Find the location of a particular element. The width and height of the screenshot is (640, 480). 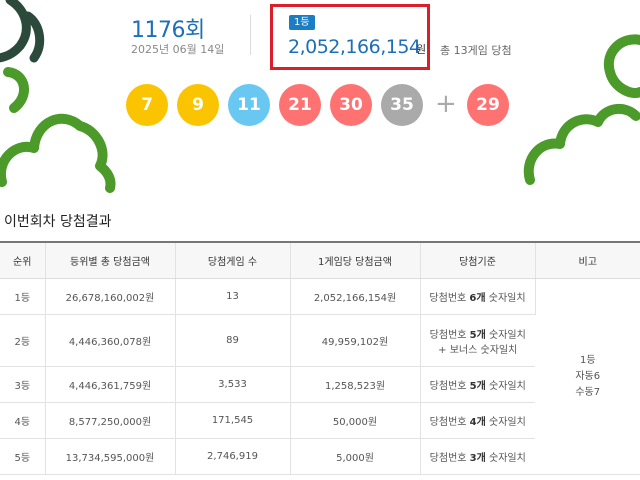

criteria-cell: 당첨번호 5개 숫자일치 is located at coordinates (477, 384).